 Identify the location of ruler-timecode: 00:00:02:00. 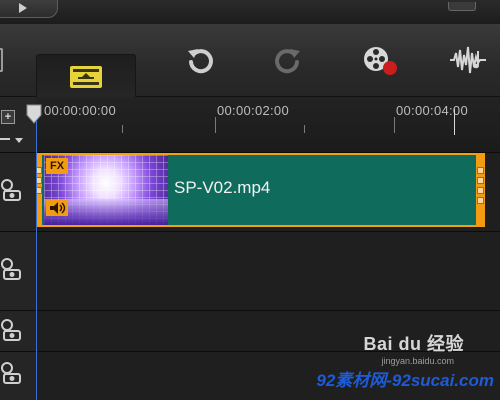
(253, 110).